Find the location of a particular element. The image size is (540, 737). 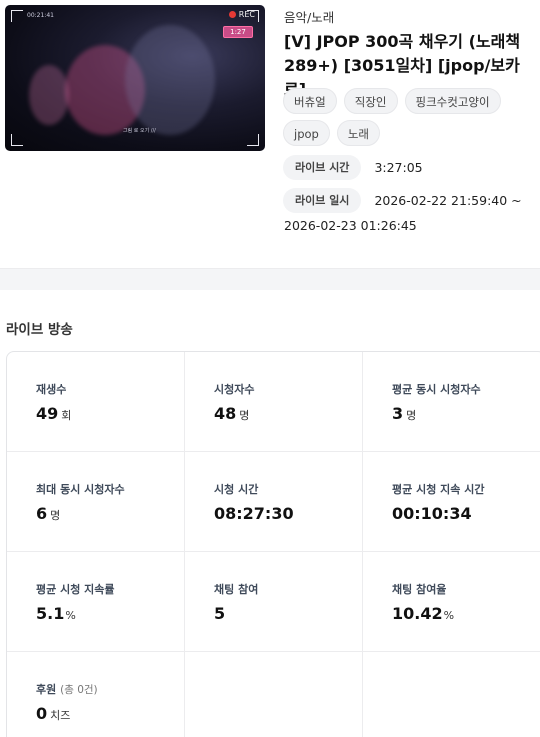

live-time-row: 라이브 시간 3:27:05 is located at coordinates (353, 167).